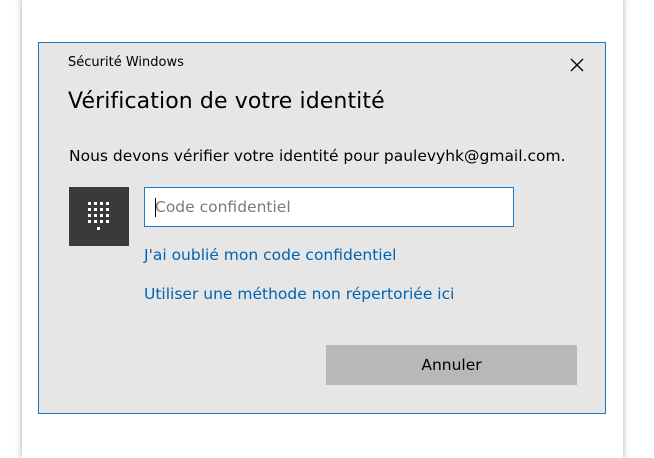  Describe the element at coordinates (226, 101) in the screenshot. I see `dialog-heading: Vérification de votre identité` at that location.